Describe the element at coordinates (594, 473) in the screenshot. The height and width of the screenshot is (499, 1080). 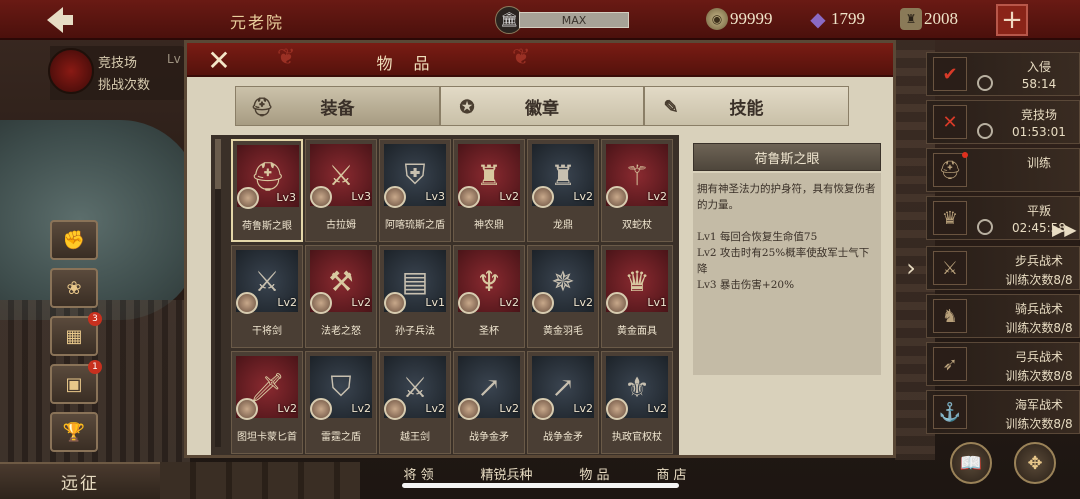
I see `menu-items: 物 品` at that location.